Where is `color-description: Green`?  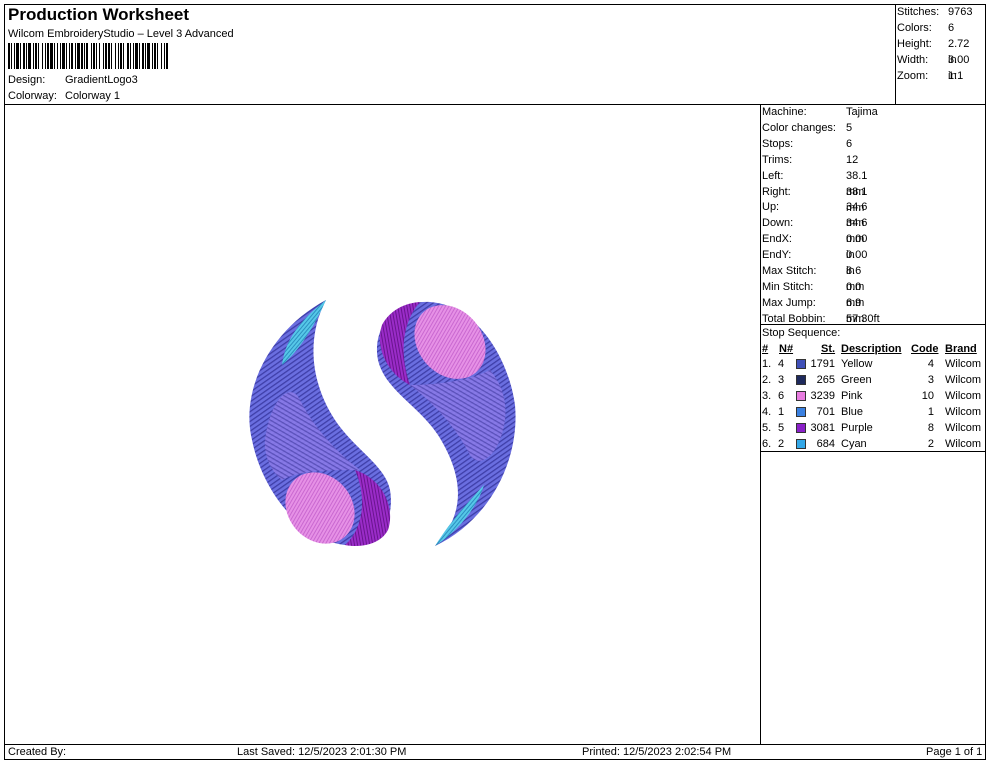 color-description: Green is located at coordinates (856, 379).